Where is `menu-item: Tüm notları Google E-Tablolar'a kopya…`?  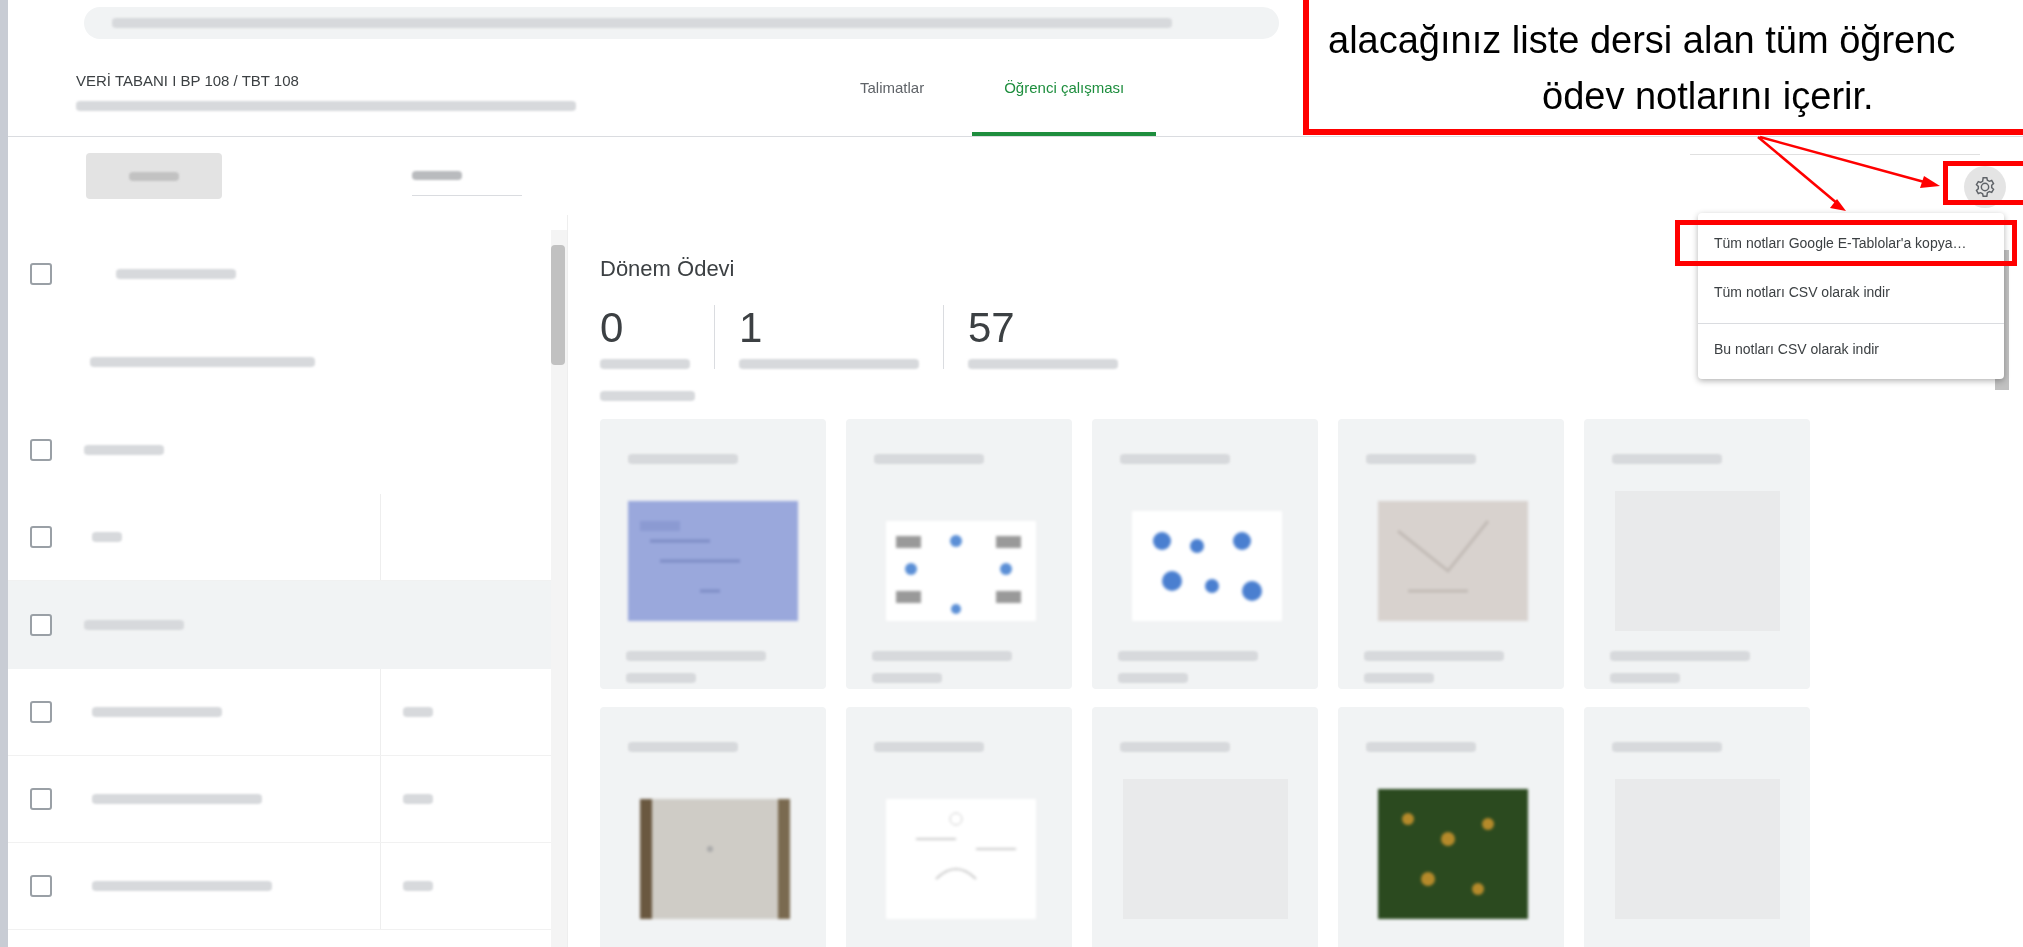
menu-item: Tüm notları Google E-Tablolar'a kopya… is located at coordinates (1846, 243).